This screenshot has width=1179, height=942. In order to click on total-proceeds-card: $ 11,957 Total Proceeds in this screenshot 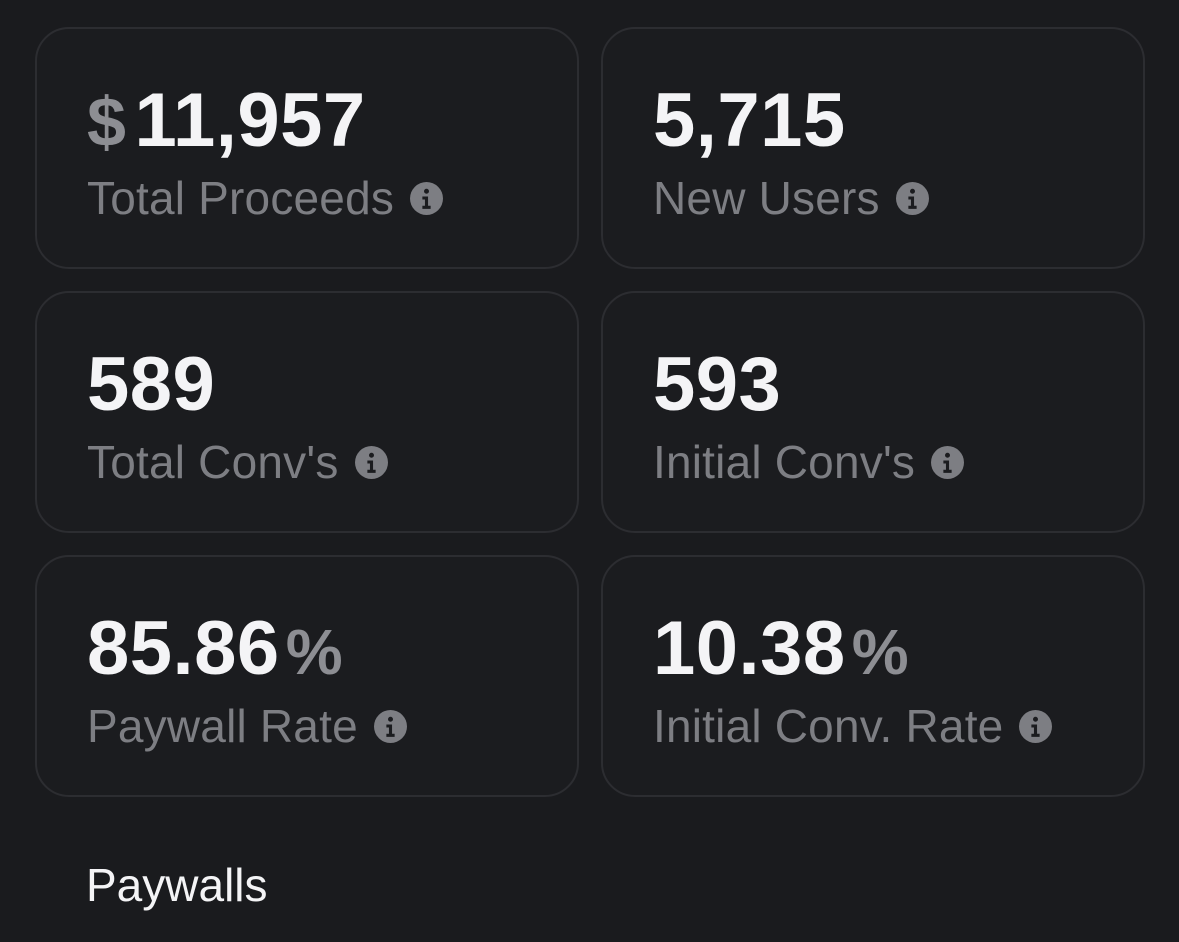, I will do `click(307, 148)`.